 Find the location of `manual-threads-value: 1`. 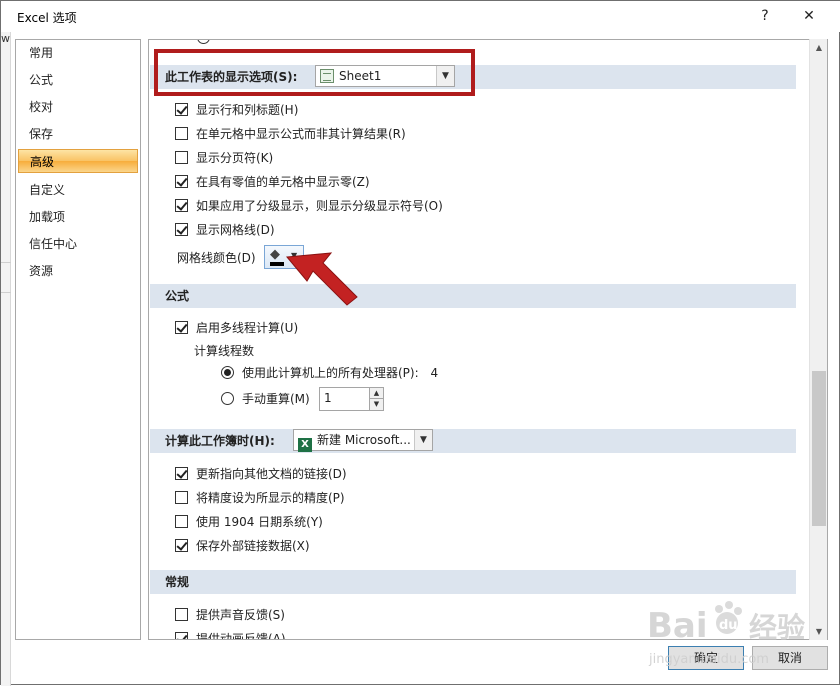

manual-threads-value: 1 is located at coordinates (328, 398).